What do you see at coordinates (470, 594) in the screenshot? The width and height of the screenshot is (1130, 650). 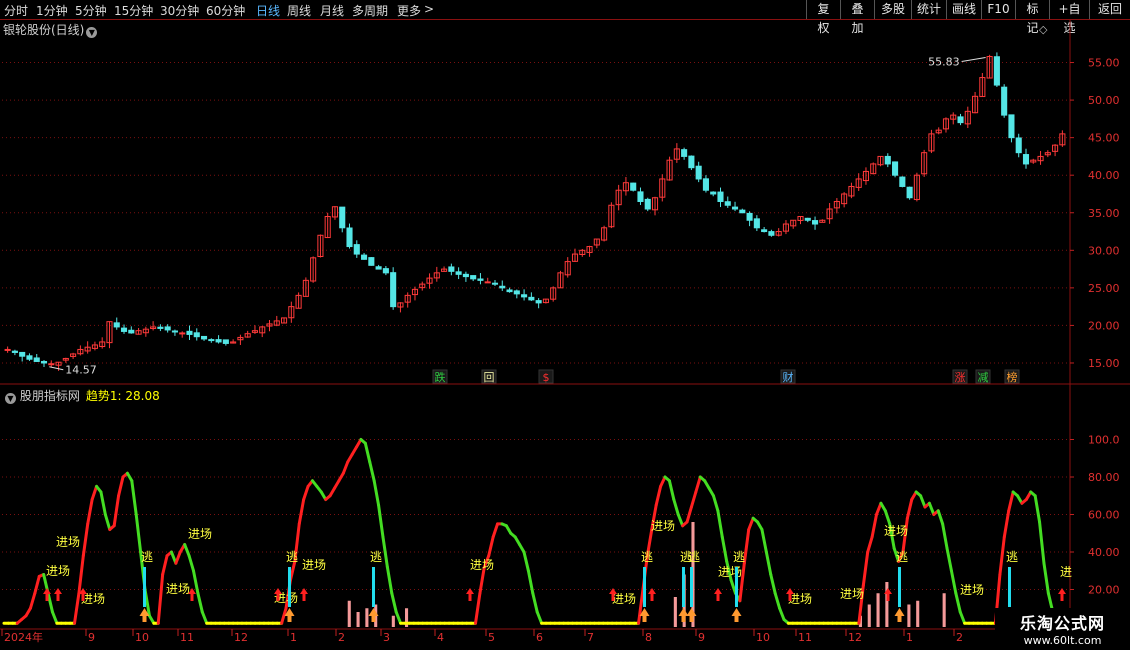 I see `buy-arrow-icon` at bounding box center [470, 594].